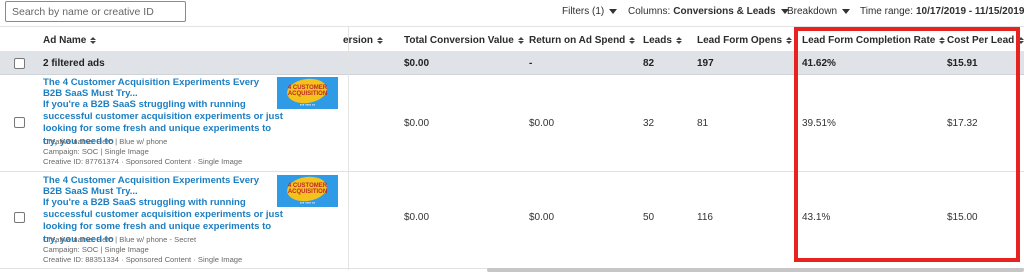 The image size is (1024, 272). I want to click on column-header-label: Leads, so click(657, 40).